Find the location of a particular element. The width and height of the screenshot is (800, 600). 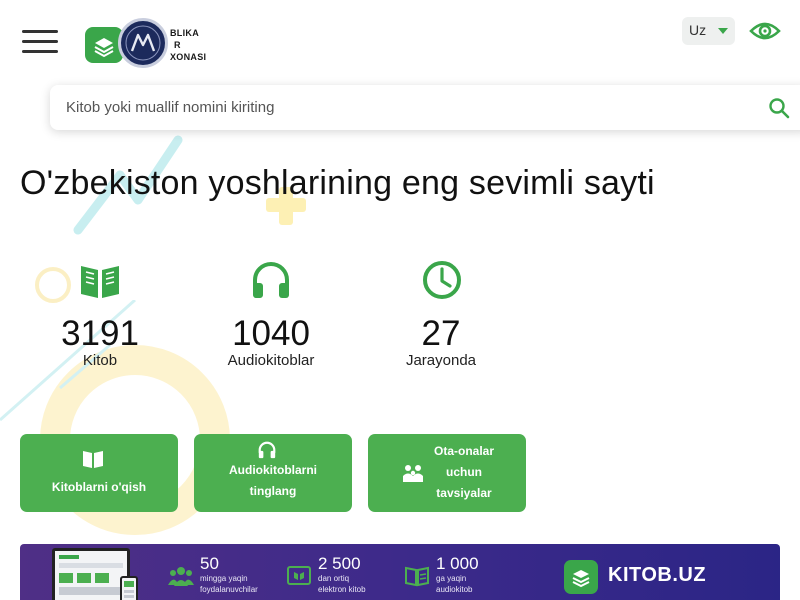

search-bar is located at coordinates (425, 107).